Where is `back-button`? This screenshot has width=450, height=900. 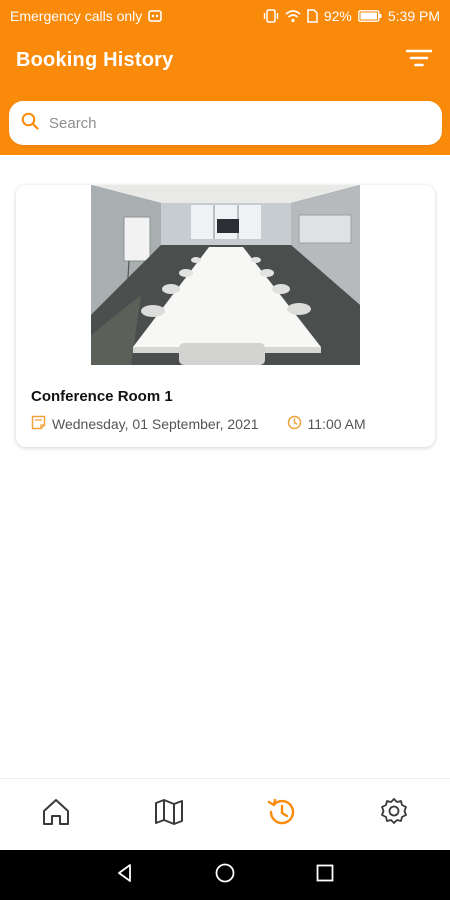 back-button is located at coordinates (125, 875).